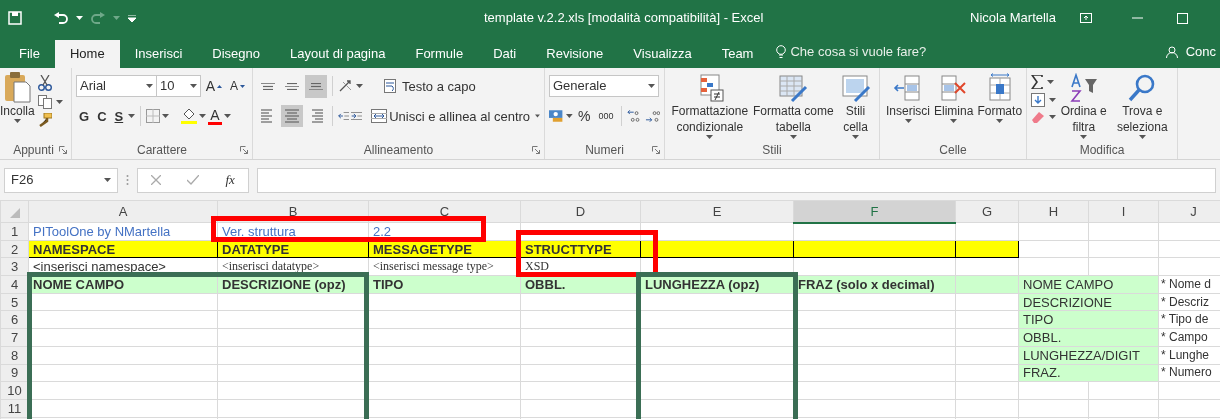  Describe the element at coordinates (15, 18) in the screenshot. I see `save-icon` at that location.